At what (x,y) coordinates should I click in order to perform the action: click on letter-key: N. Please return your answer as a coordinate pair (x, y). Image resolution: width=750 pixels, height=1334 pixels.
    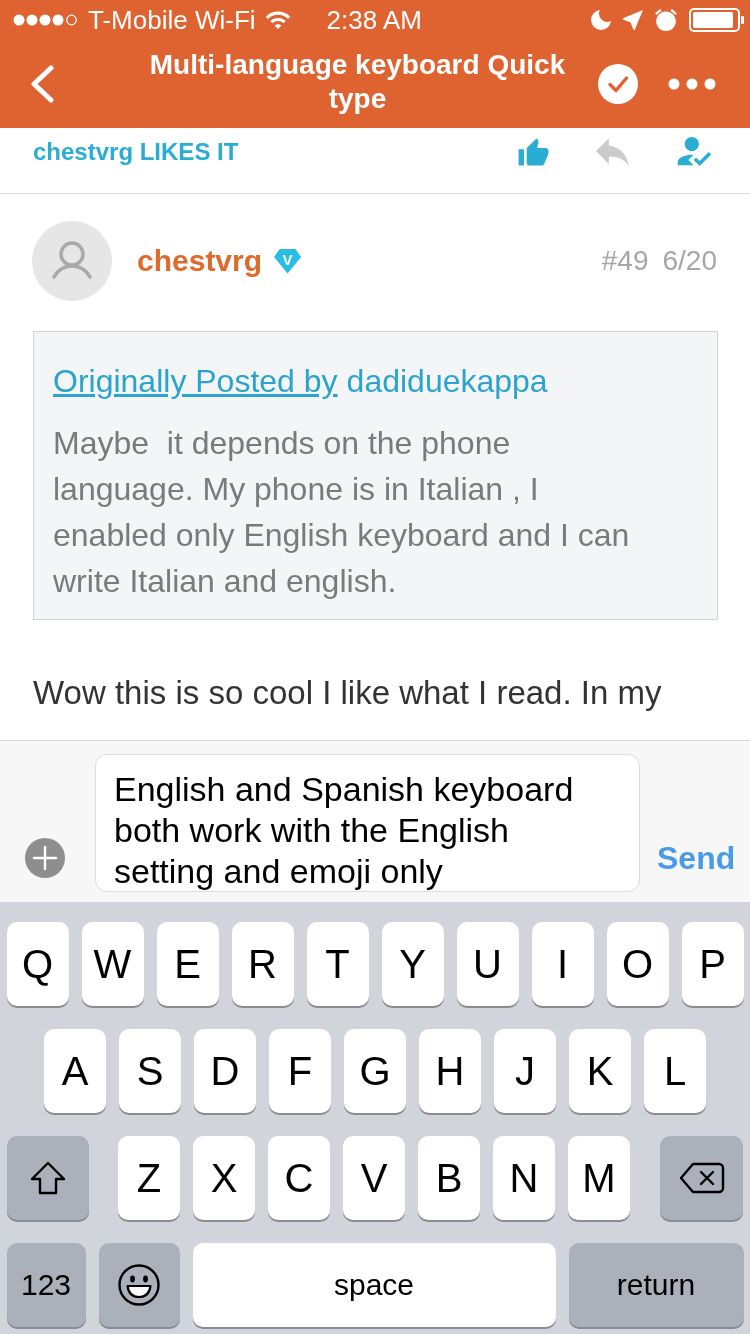
    Looking at the image, I should click on (524, 1178).